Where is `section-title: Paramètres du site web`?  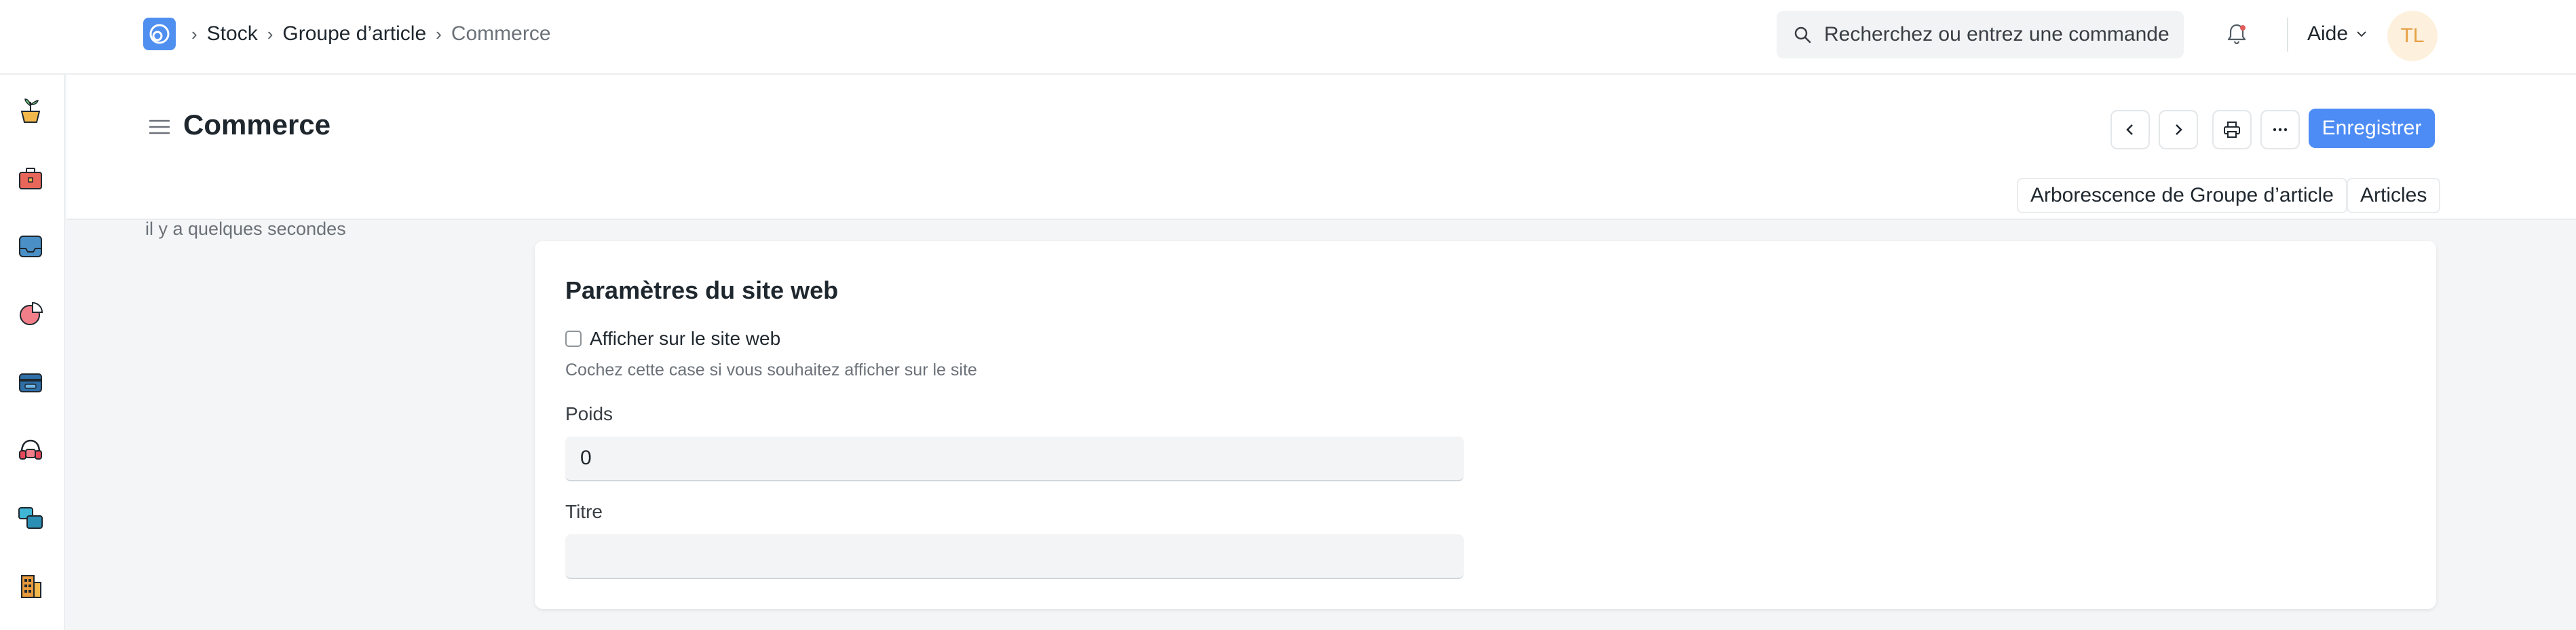 section-title: Paramètres du site web is located at coordinates (702, 290).